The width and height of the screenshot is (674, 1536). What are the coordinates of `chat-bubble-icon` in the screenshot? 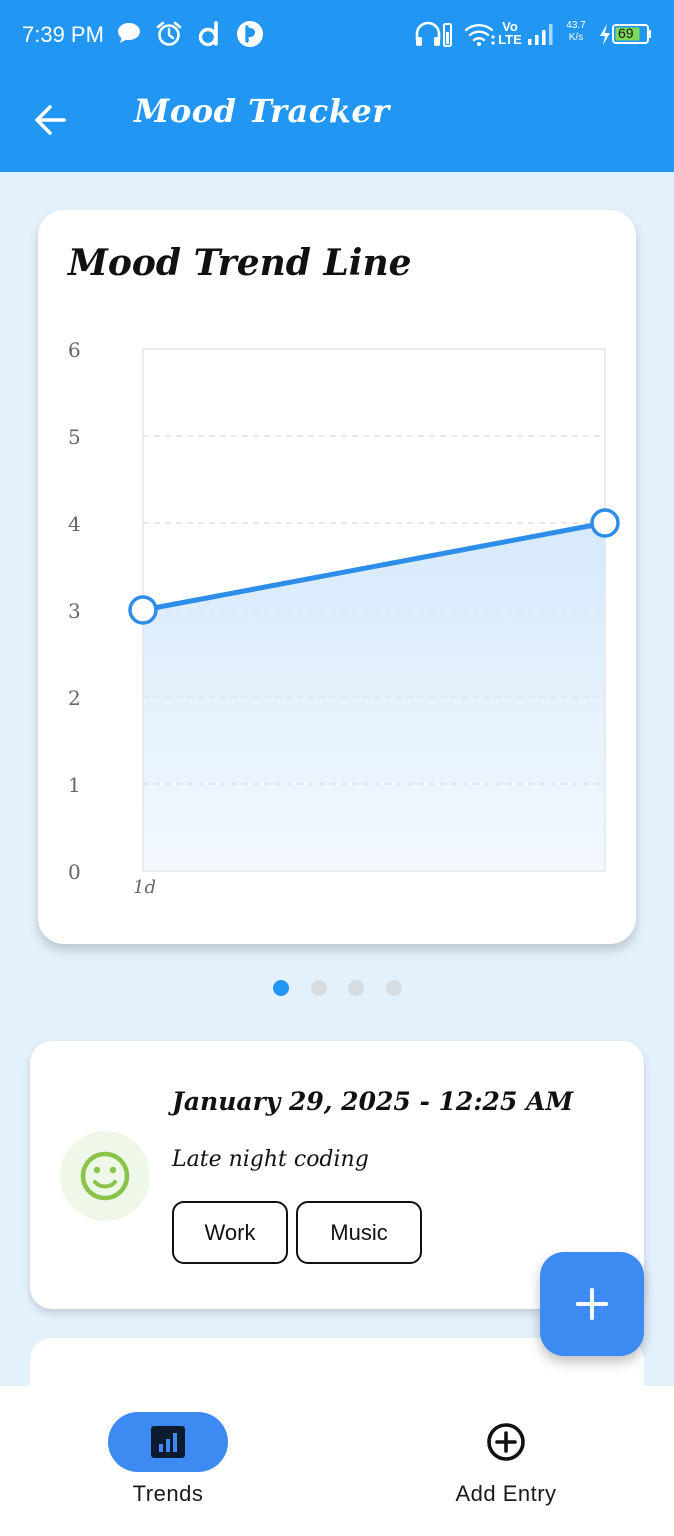 It's located at (129, 35).